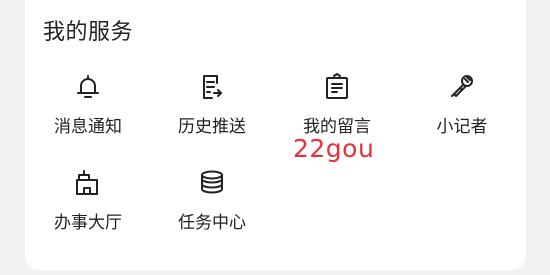 This screenshot has width=550, height=275. I want to click on service-hall-icon, so click(88, 183).